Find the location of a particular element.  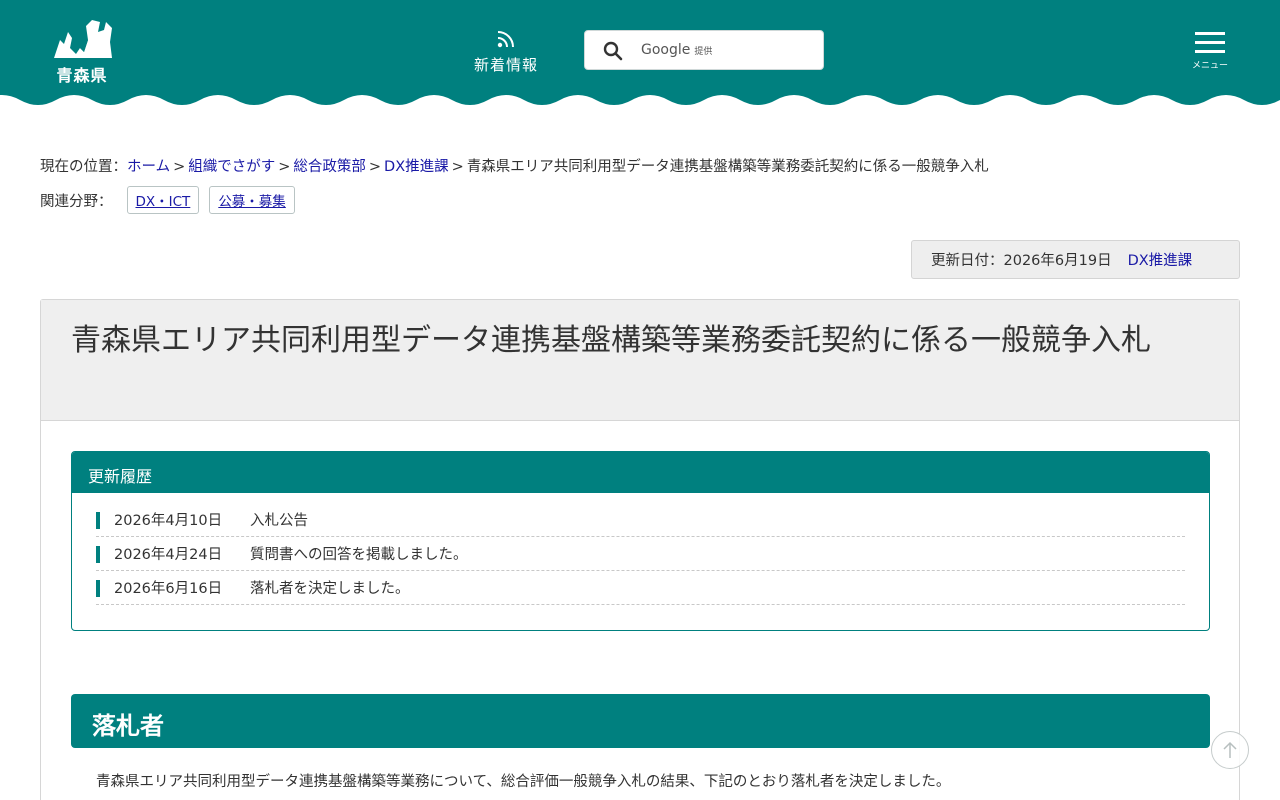

list-item: 2026年4月24日 質問書への回答を掲載しました。 is located at coordinates (640, 554).